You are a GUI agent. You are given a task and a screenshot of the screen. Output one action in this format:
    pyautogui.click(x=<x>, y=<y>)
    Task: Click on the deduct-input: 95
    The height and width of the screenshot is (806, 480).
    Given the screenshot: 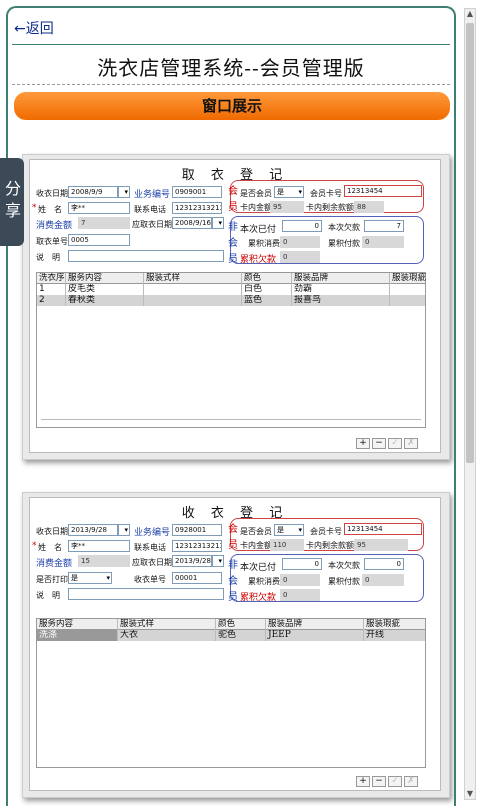 What is the action you would take?
    pyautogui.click(x=381, y=545)
    